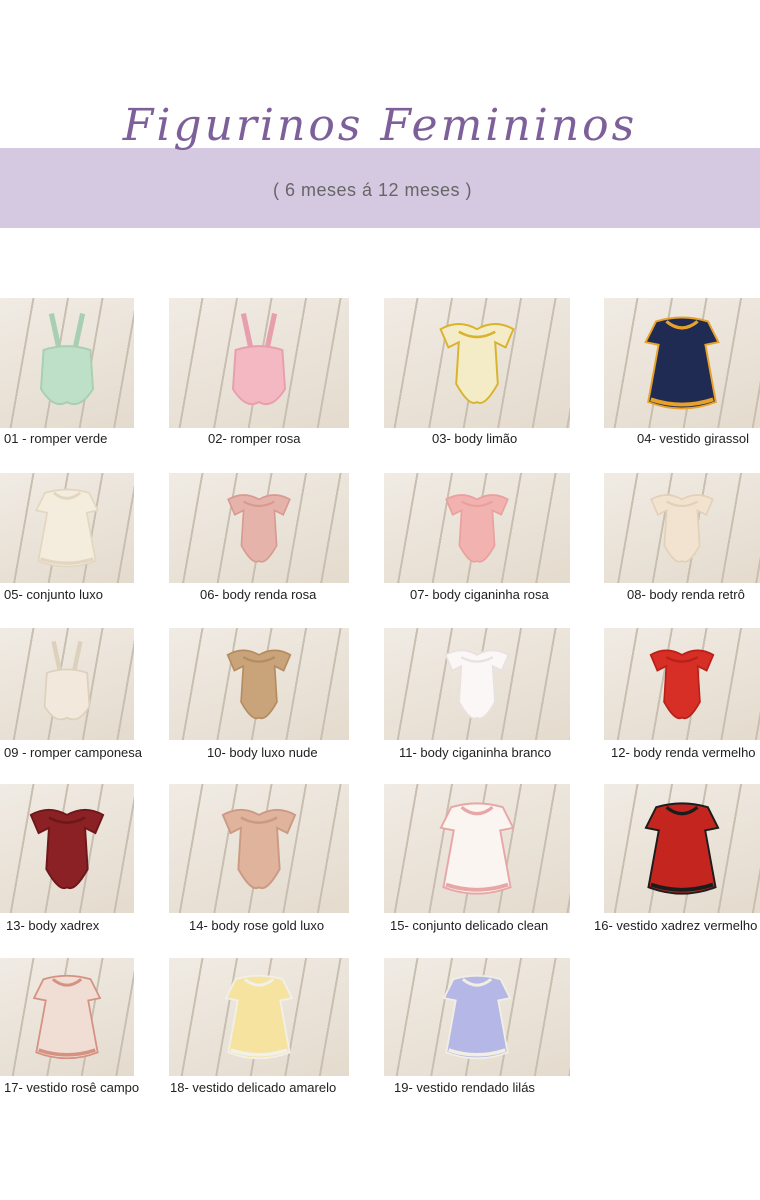 Image resolution: width=760 pixels, height=1200 pixels. Describe the element at coordinates (56, 438) in the screenshot. I see `outfit-label: 01 - romper verde` at that location.